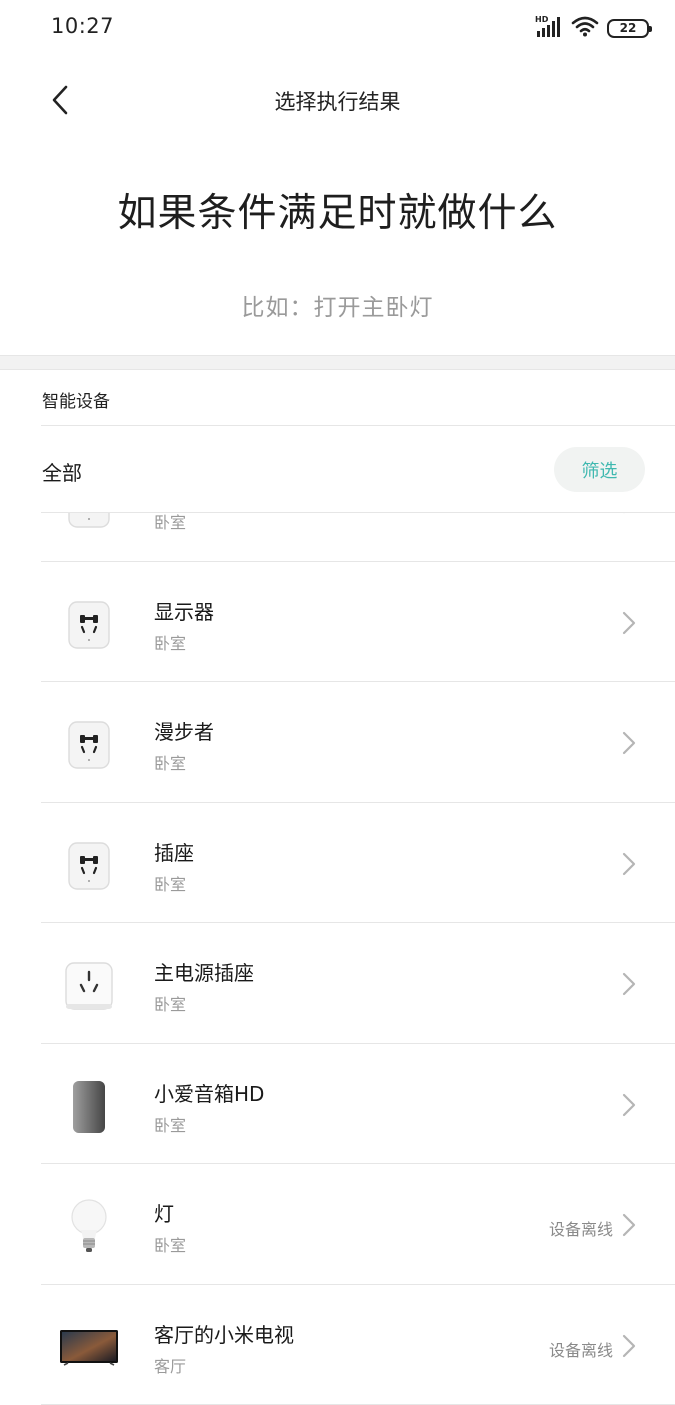 This screenshot has height=1405, width=675. Describe the element at coordinates (184, 732) in the screenshot. I see `device-name: 漫步者` at that location.